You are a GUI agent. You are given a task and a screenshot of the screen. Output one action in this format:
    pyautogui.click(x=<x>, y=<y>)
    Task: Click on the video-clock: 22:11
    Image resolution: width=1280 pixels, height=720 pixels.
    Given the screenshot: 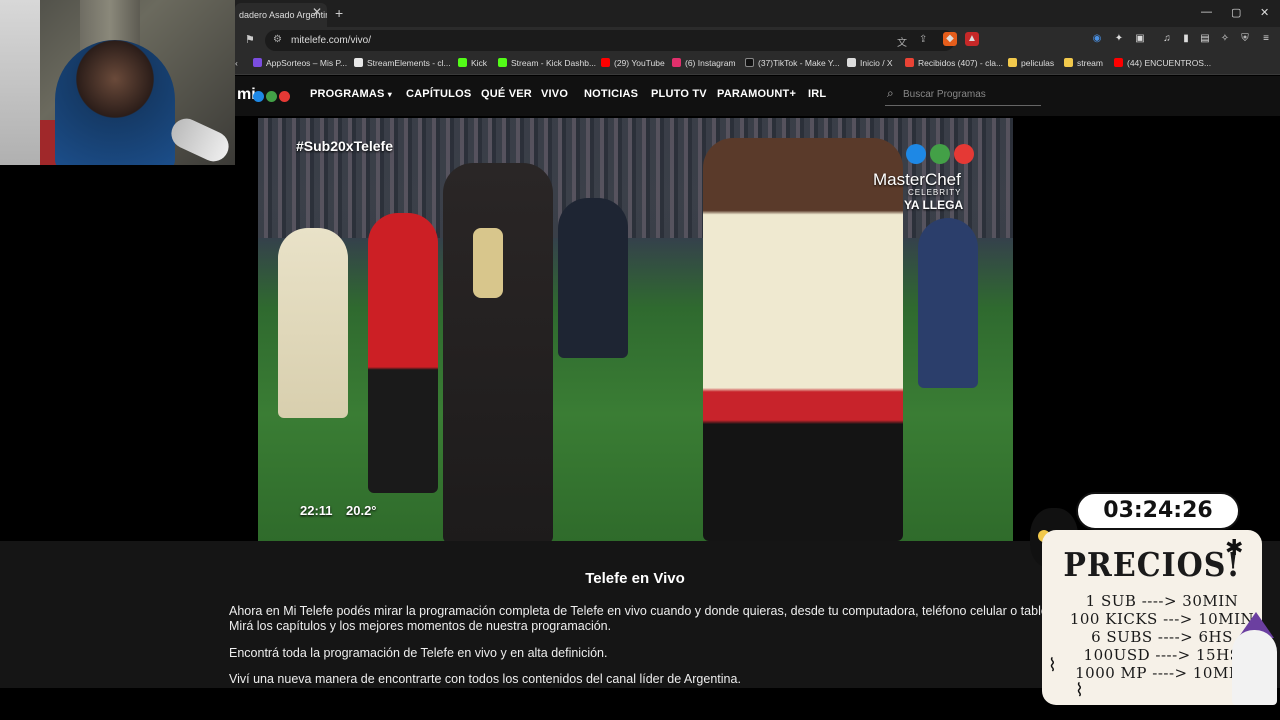 What is the action you would take?
    pyautogui.click(x=316, y=510)
    